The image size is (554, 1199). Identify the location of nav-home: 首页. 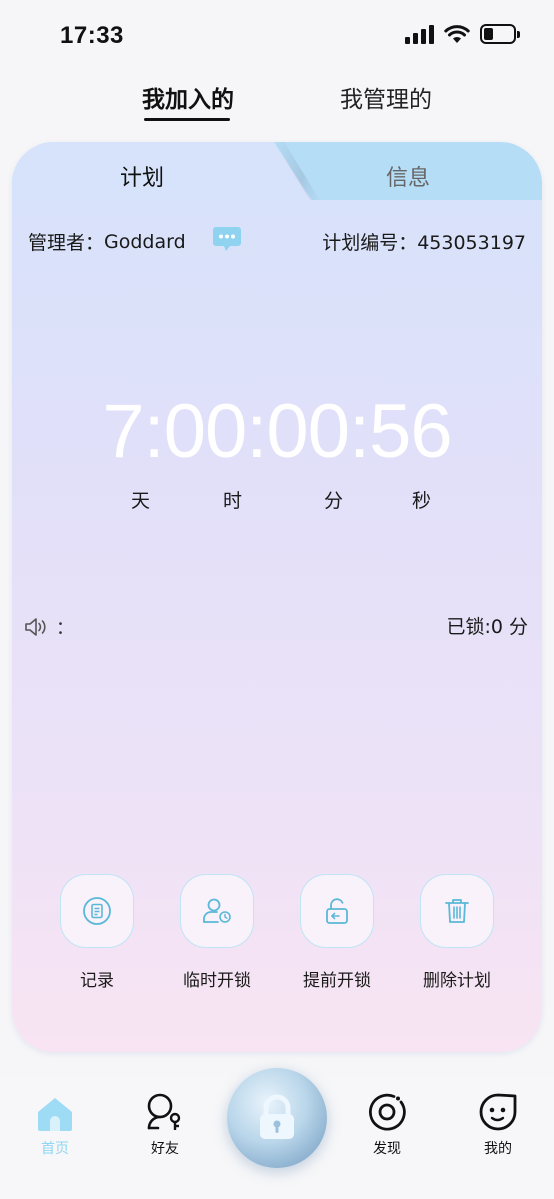
(55, 1123).